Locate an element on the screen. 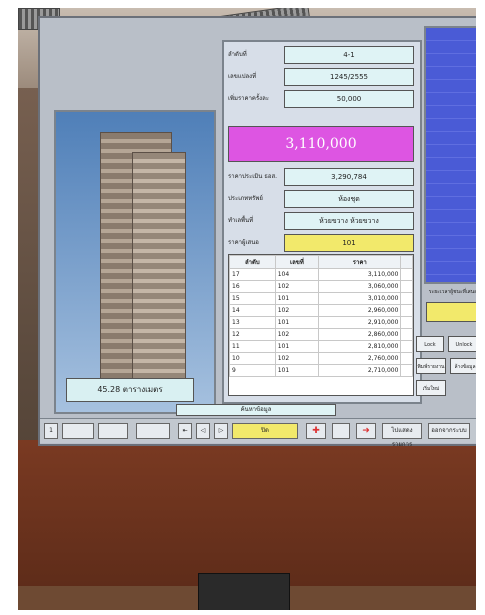  side-label: ระยะเวลาผู้ชนะที่เสนอราคา is located at coordinates (452, 298).